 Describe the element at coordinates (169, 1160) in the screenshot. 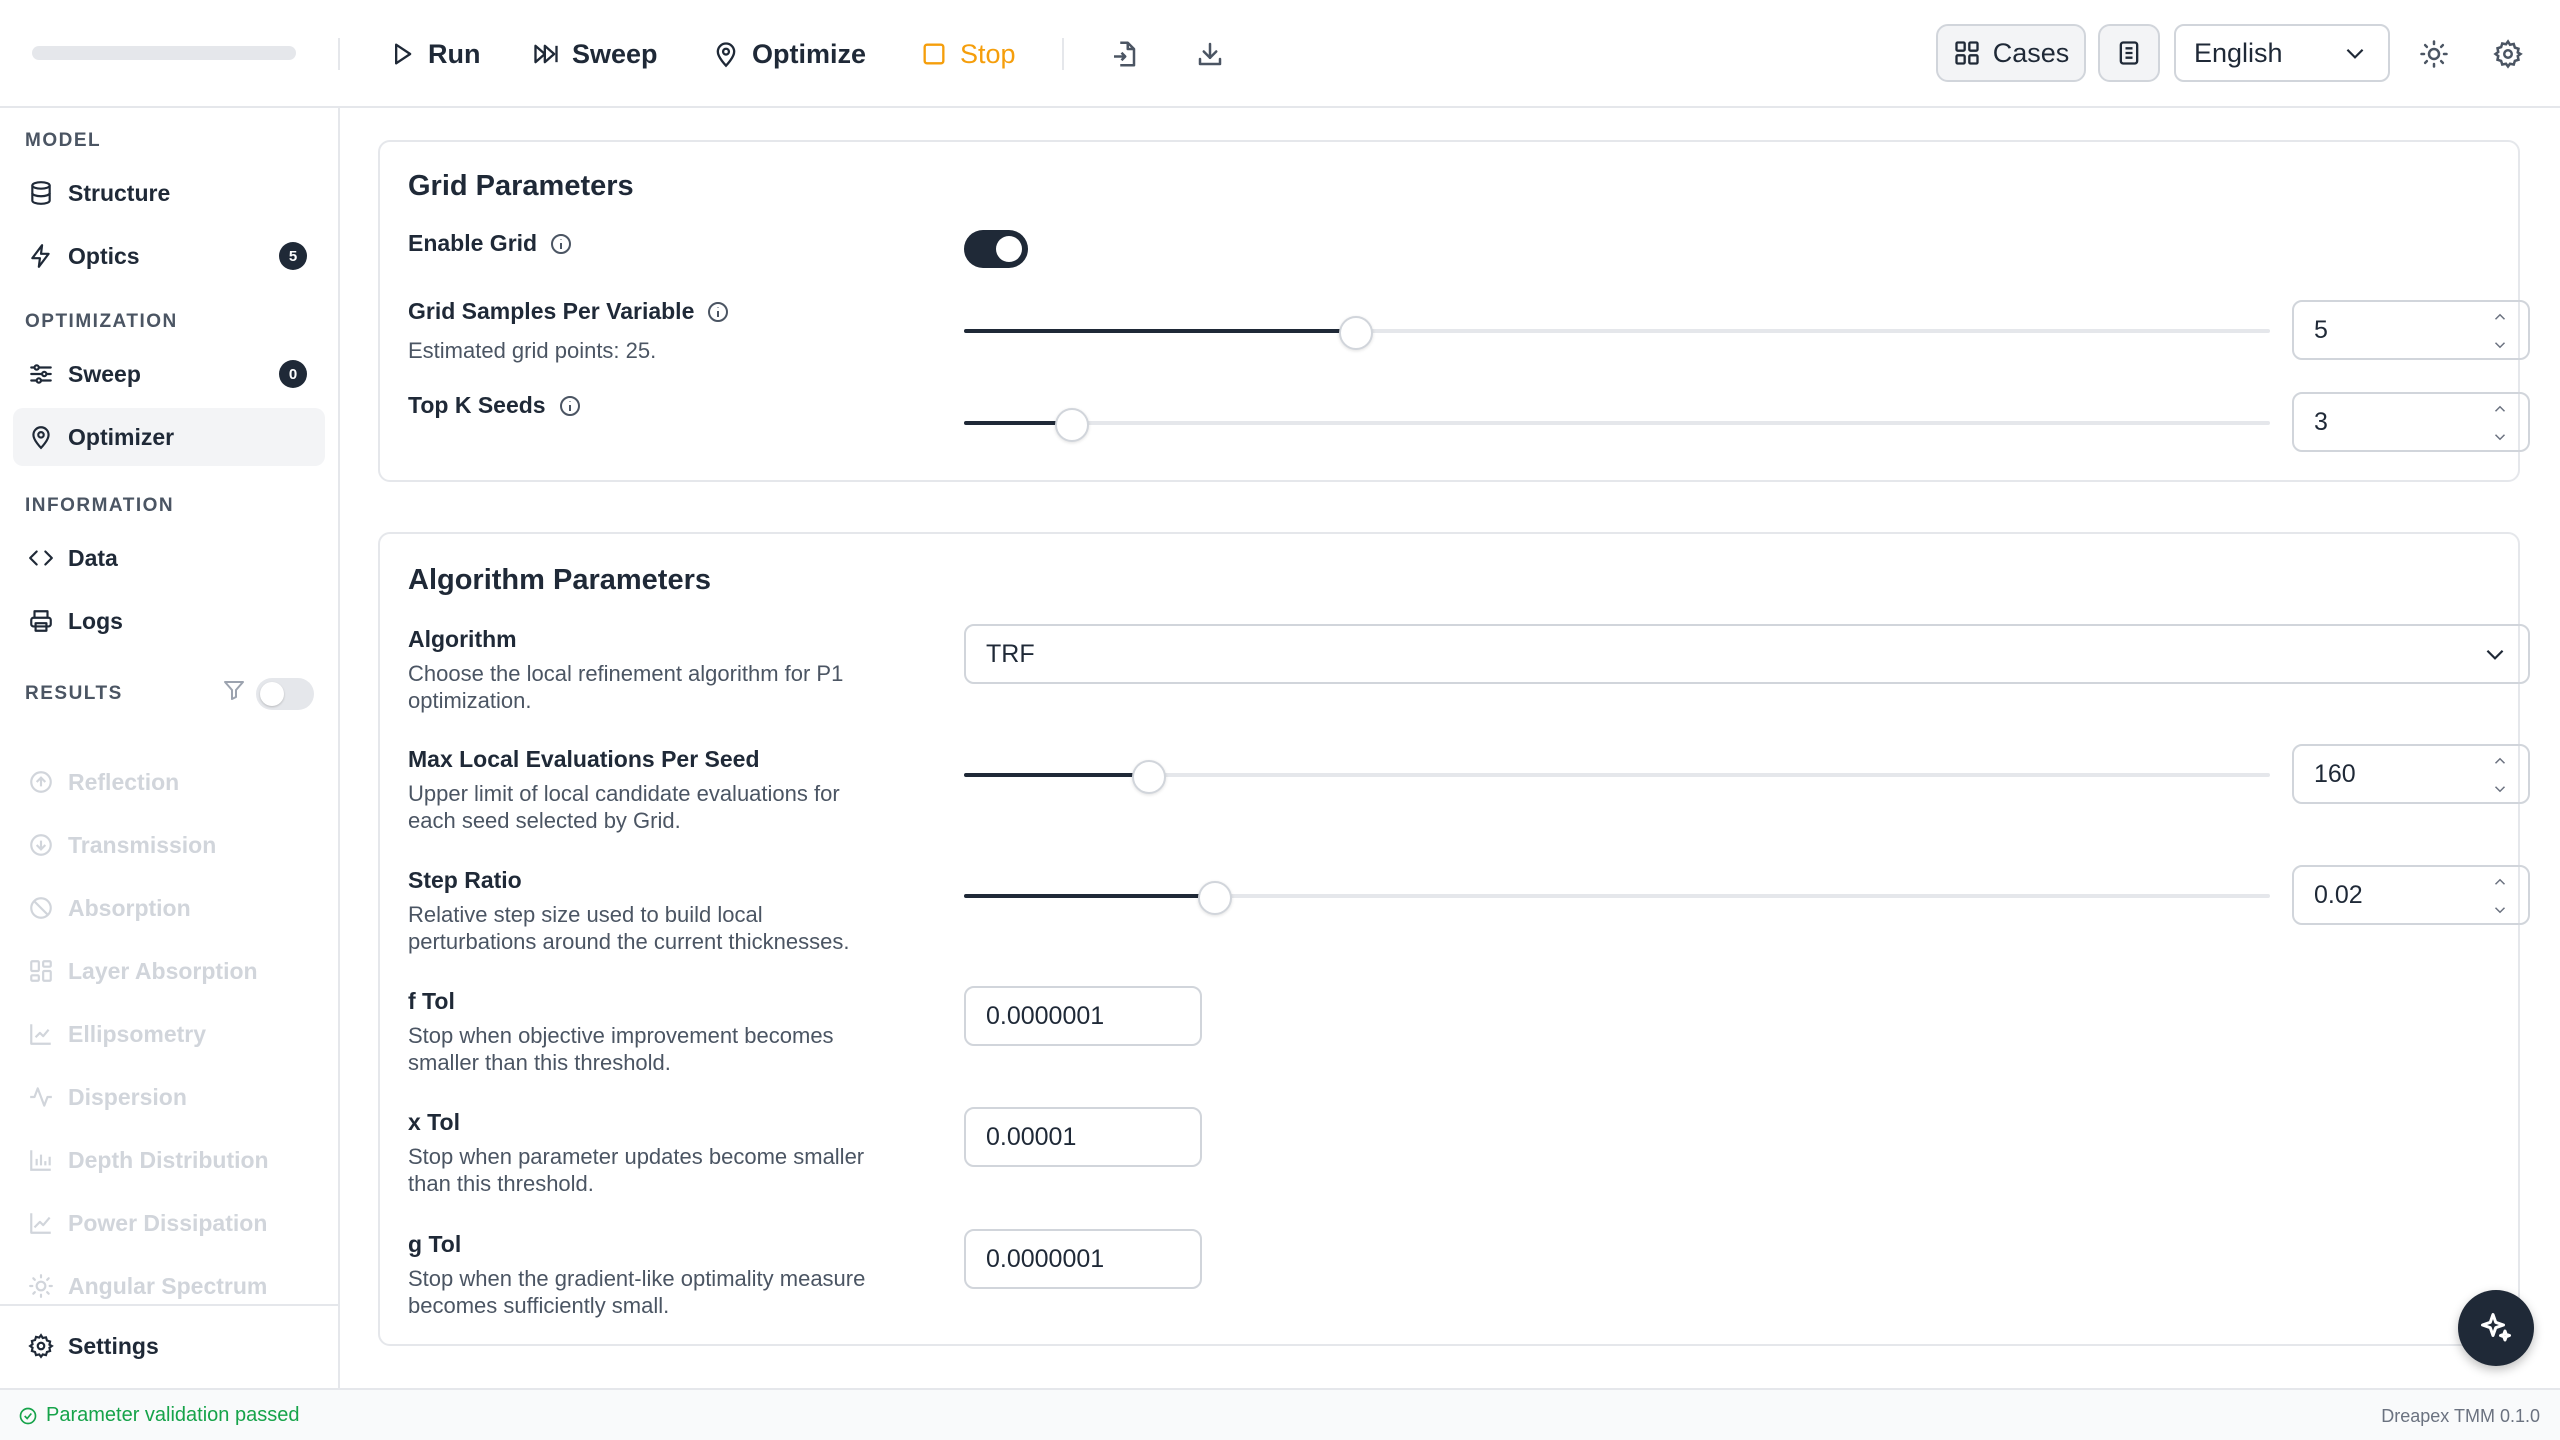

I see `sidebar-item-depth-distribution: Depth Distribution` at that location.